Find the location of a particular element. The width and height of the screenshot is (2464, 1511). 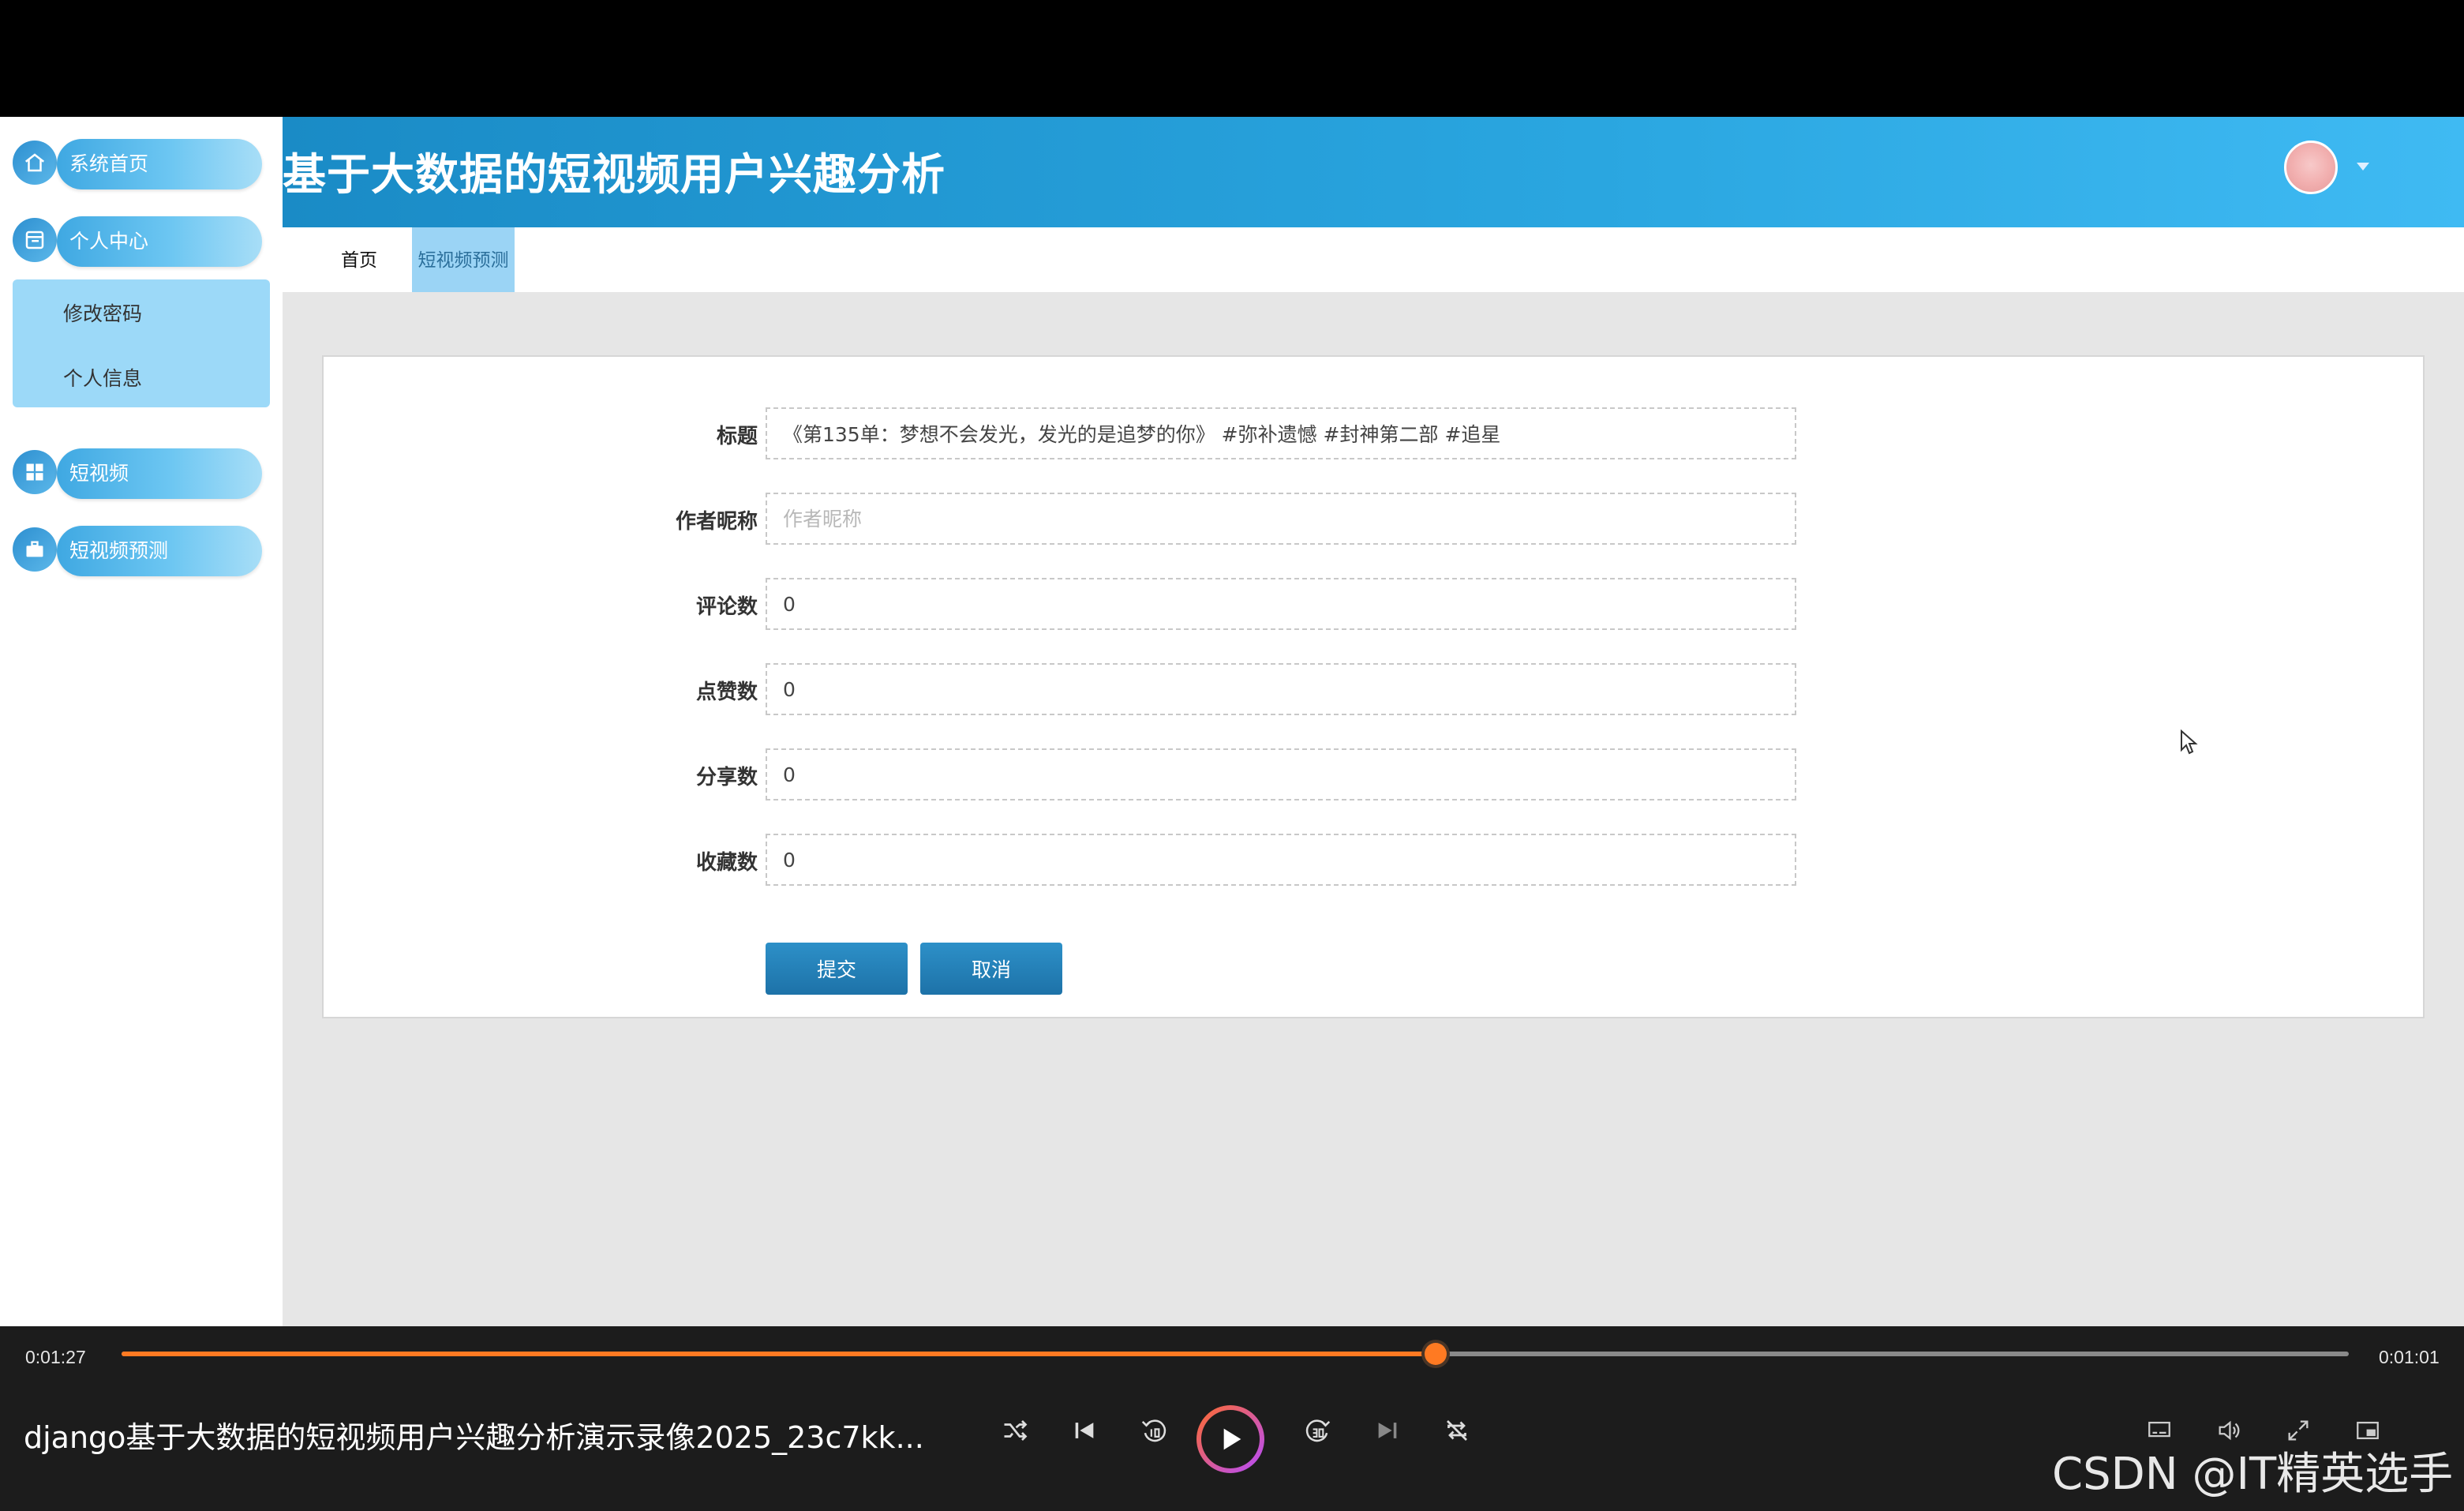

csdn-watermark: CSDN @IT精英选手 is located at coordinates (2253, 1475).